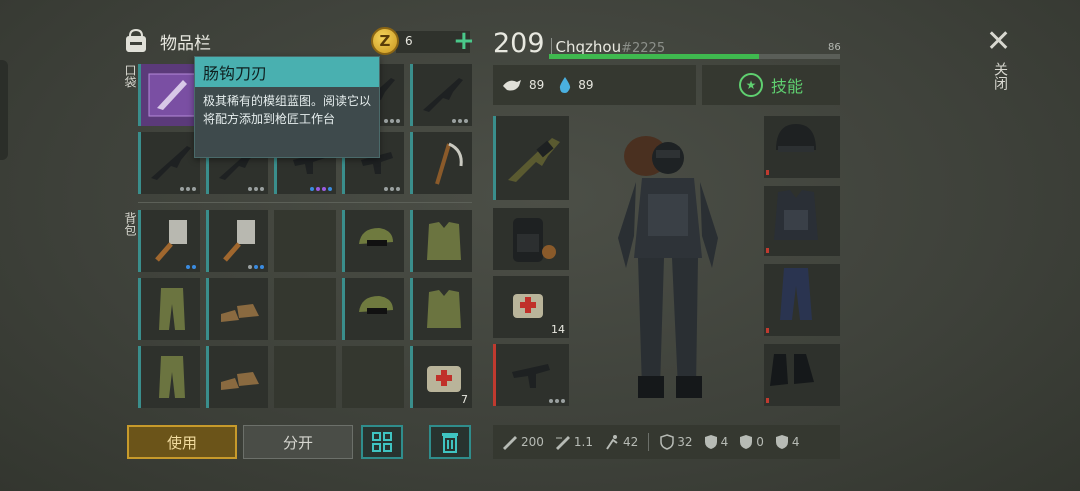  Describe the element at coordinates (795, 442) in the screenshot. I see `bio-value: 4` at that location.